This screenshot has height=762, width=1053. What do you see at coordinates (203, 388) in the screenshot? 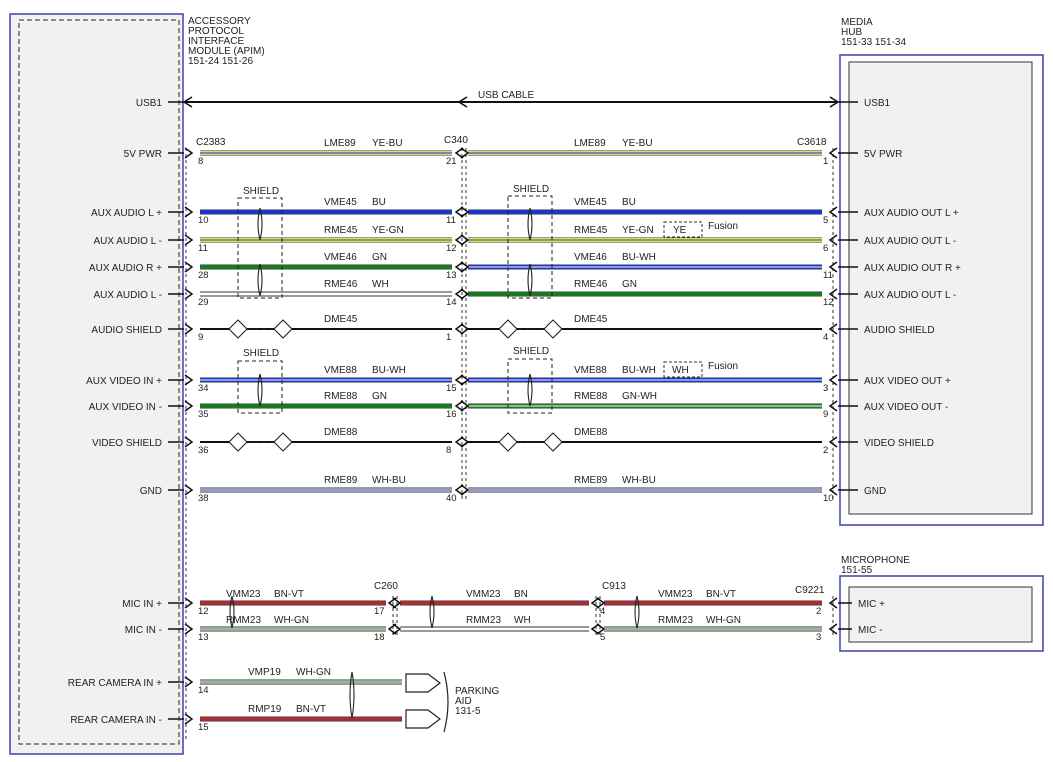
I see `apim-pin-number: 34` at bounding box center [203, 388].